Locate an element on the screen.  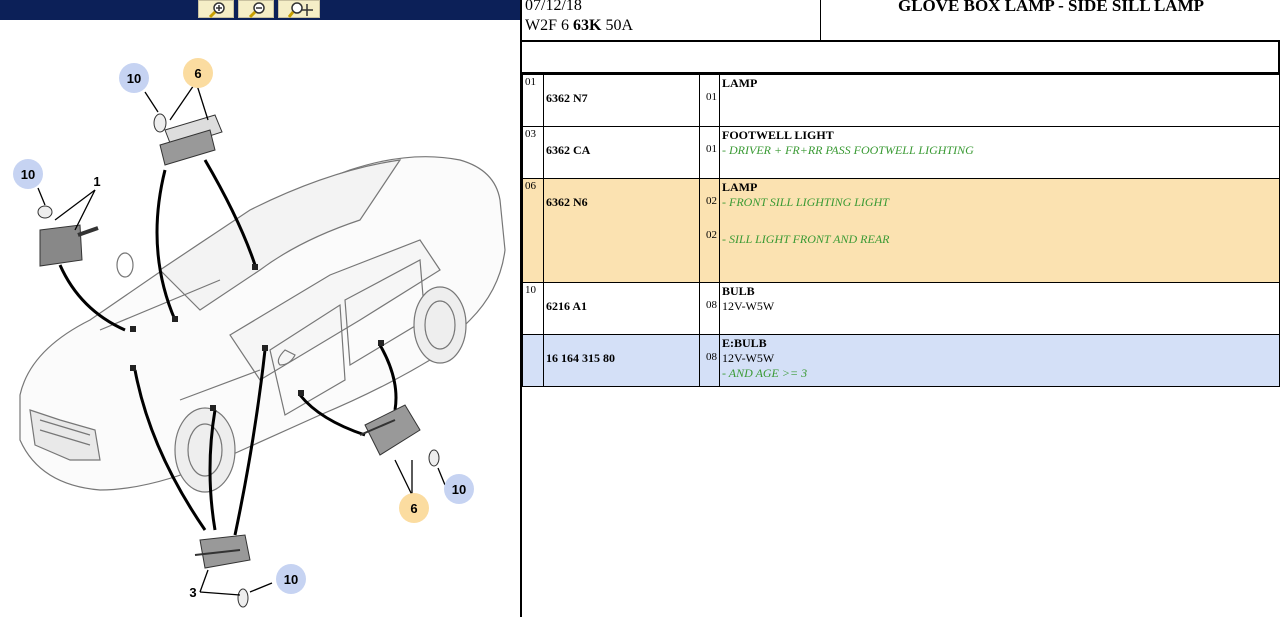
header-code: W2F 6 63K 50A is located at coordinates (579, 26).